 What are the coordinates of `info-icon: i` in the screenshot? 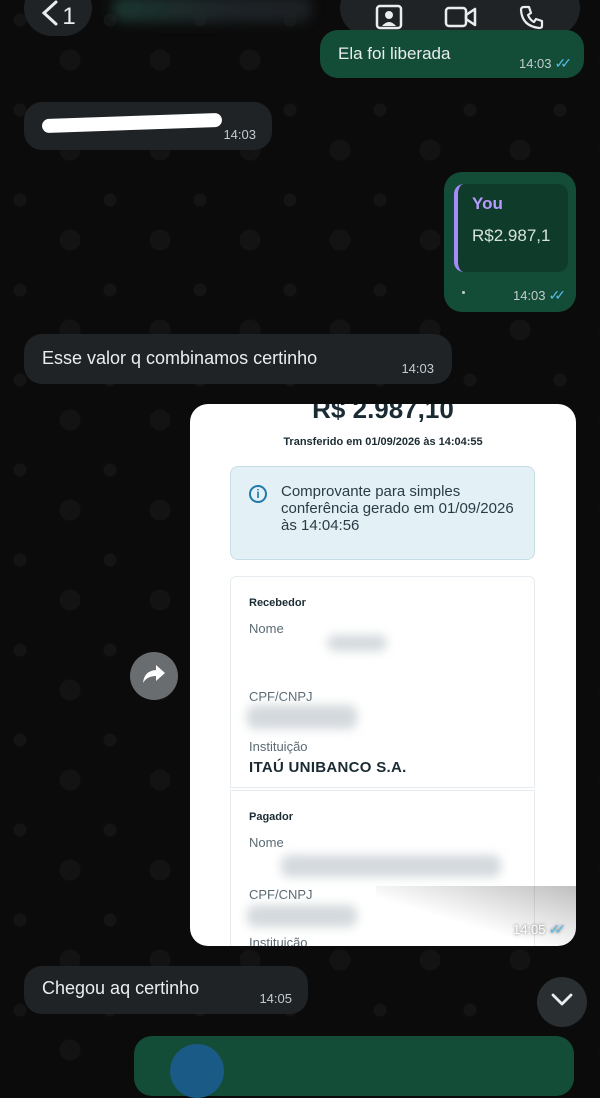 It's located at (258, 494).